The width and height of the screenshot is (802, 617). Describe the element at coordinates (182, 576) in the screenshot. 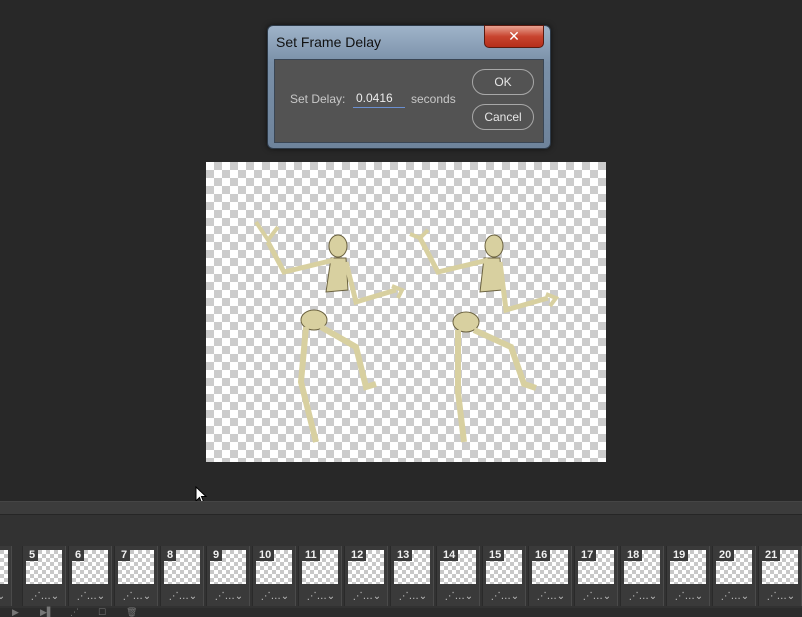

I see `timeline-frame: 8 ⋰…⌄` at that location.